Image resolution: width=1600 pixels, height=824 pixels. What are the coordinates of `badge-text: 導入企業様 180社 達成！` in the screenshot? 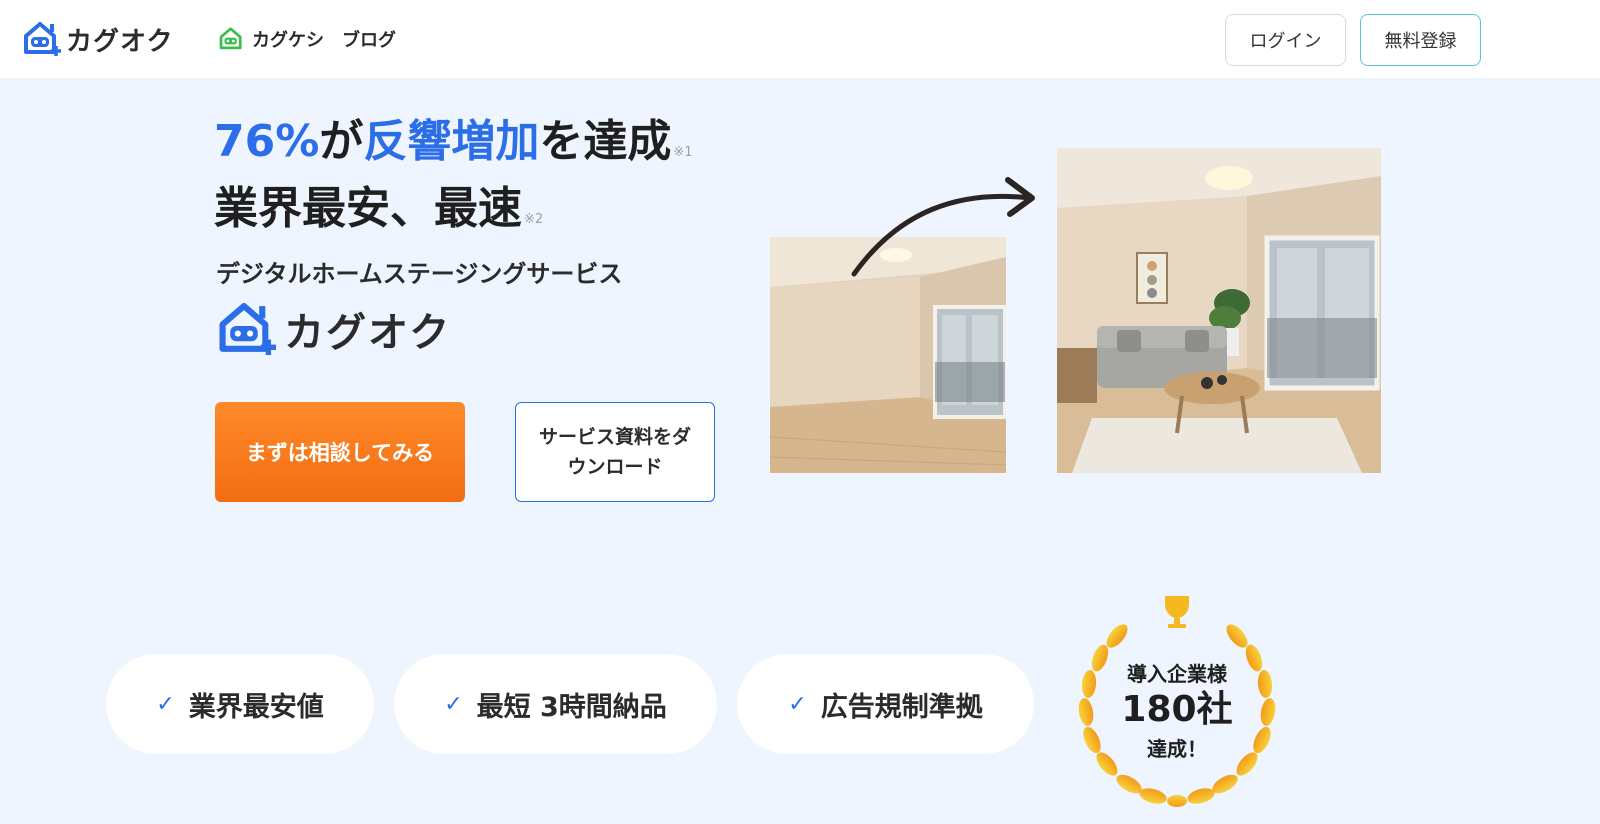 It's located at (1177, 710).